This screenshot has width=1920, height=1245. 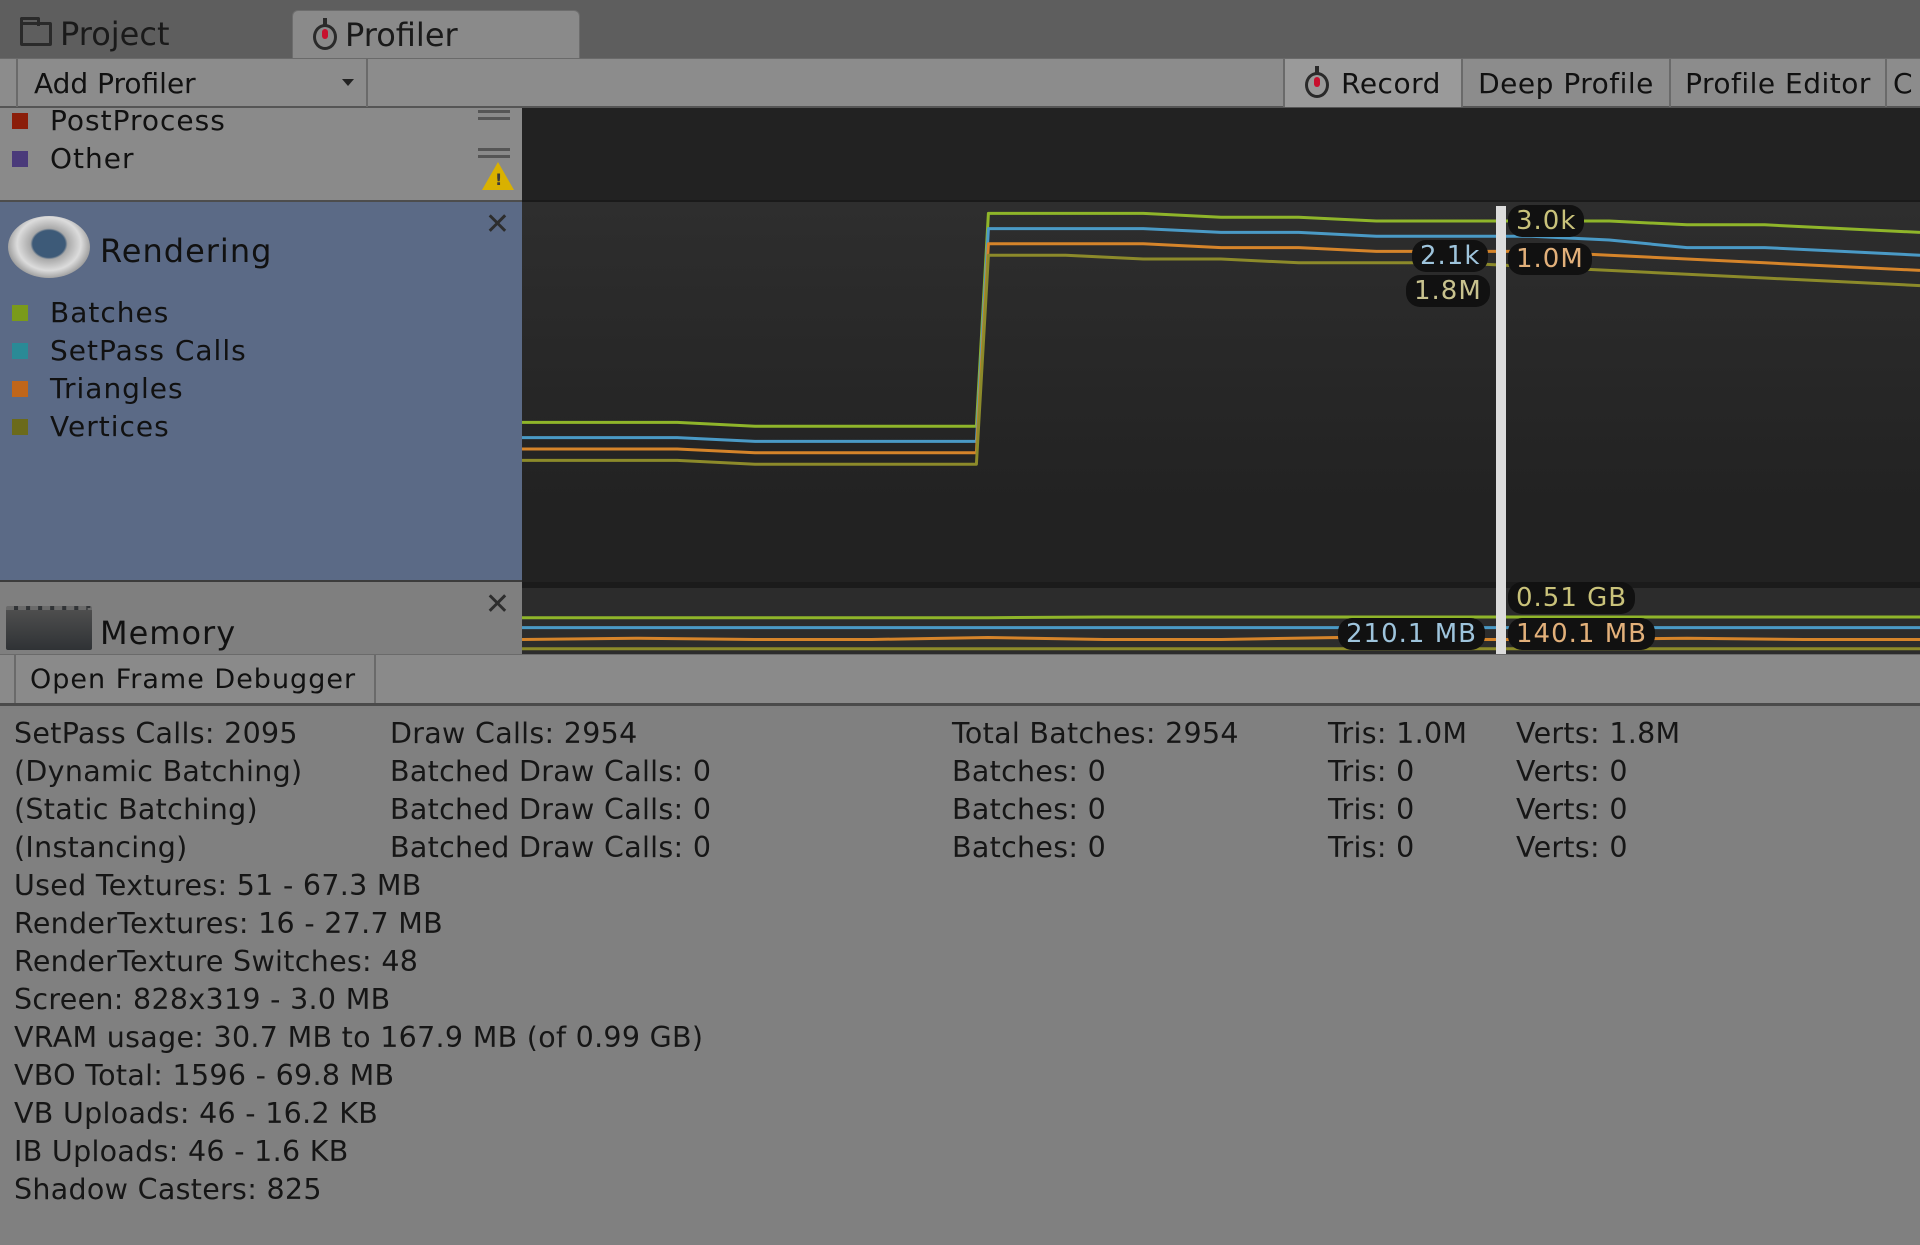 I want to click on legend-item-triangles: Triangles, so click(x=98, y=388).